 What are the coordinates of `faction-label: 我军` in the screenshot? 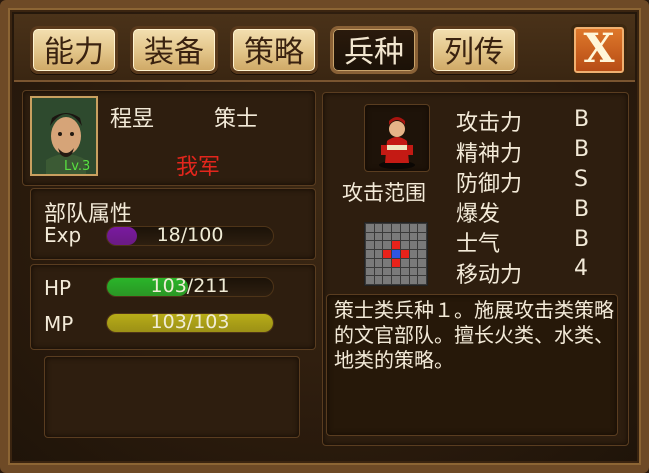 It's located at (198, 167).